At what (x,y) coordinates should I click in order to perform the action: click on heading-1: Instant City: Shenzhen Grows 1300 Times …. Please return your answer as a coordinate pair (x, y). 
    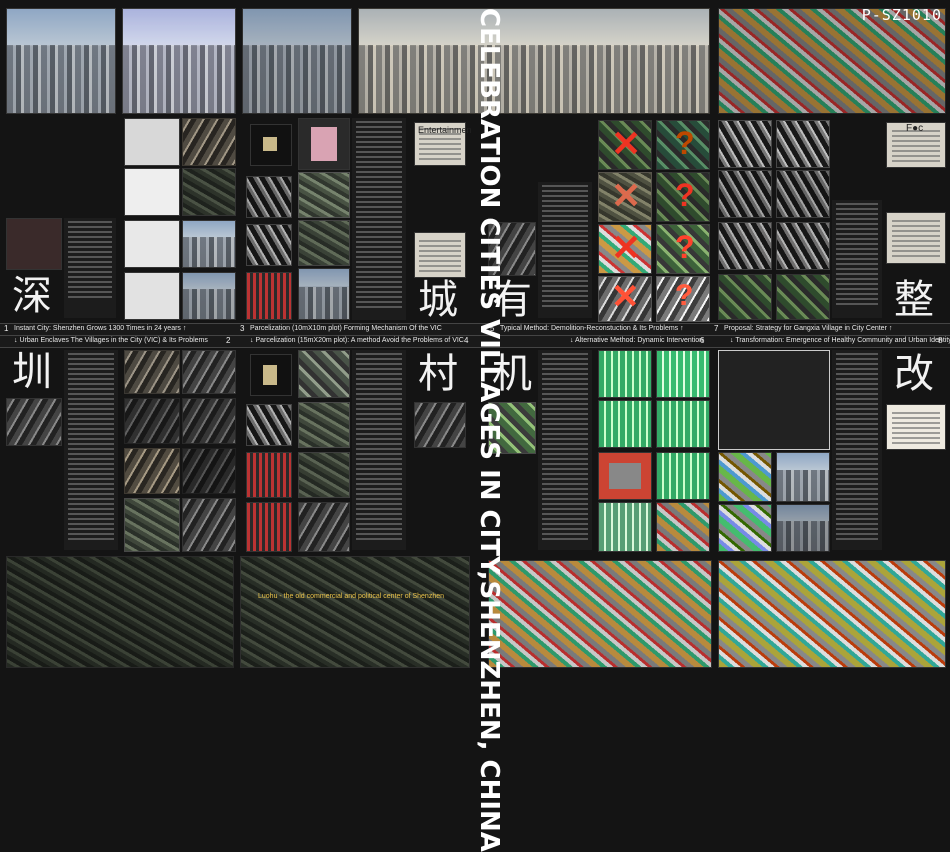
    Looking at the image, I should click on (100, 328).